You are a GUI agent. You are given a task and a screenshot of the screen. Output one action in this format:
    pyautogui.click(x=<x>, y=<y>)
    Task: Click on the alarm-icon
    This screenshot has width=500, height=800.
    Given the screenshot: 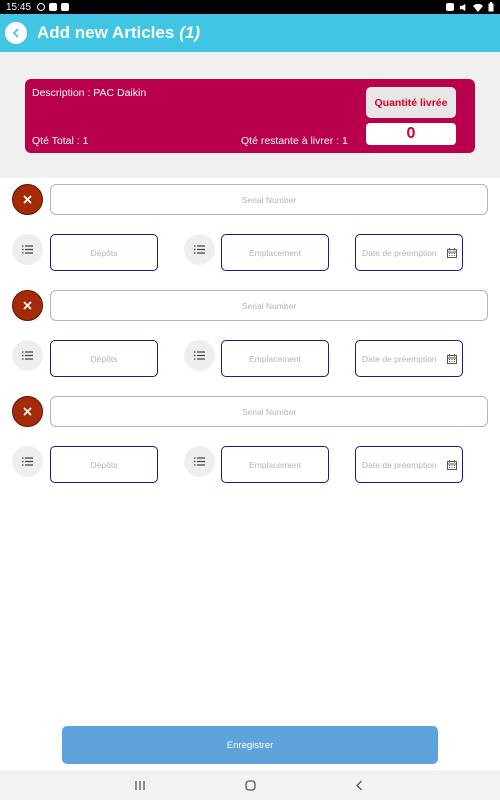 What is the action you would take?
    pyautogui.click(x=450, y=7)
    